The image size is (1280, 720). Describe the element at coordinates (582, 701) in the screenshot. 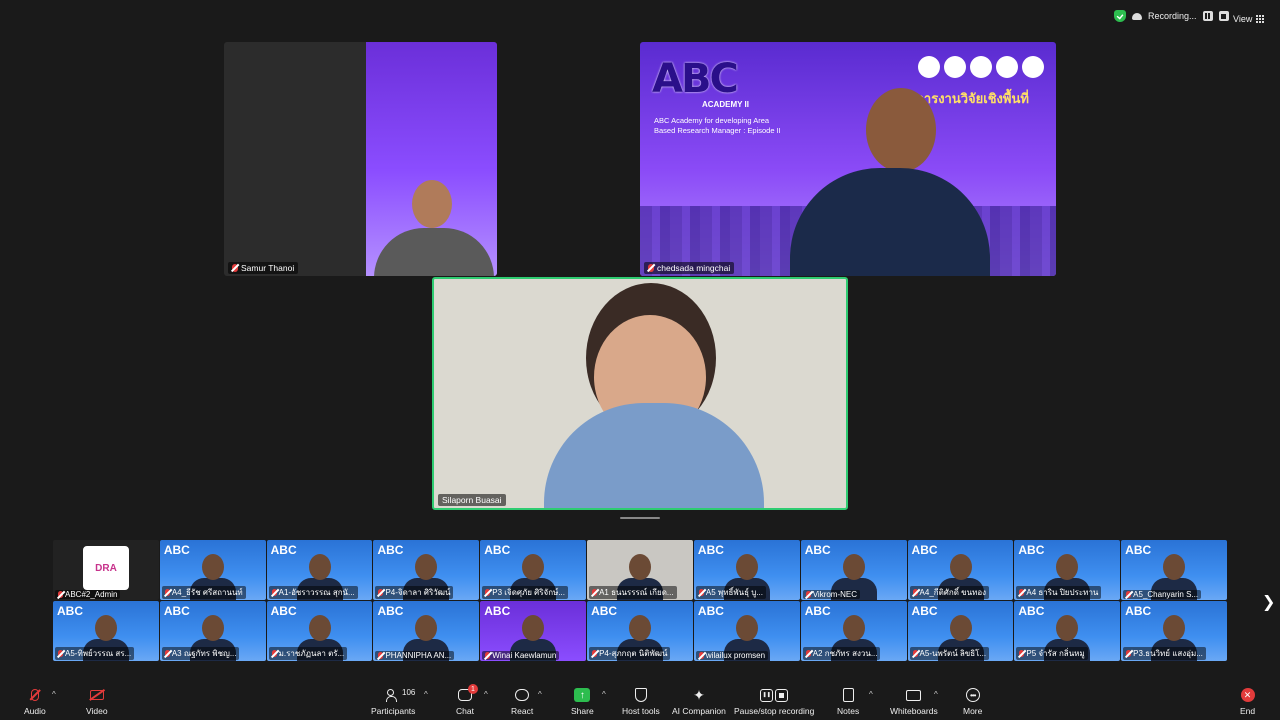

I see `share-button: ↑ Share` at that location.